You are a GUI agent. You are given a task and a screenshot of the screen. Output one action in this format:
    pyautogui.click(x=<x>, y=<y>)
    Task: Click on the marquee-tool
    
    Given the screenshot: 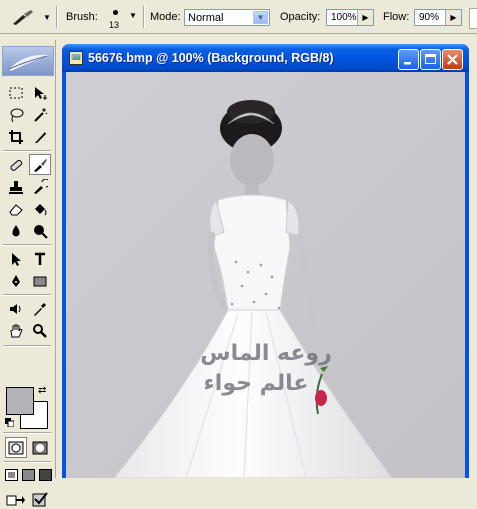 What is the action you would take?
    pyautogui.click(x=16, y=92)
    